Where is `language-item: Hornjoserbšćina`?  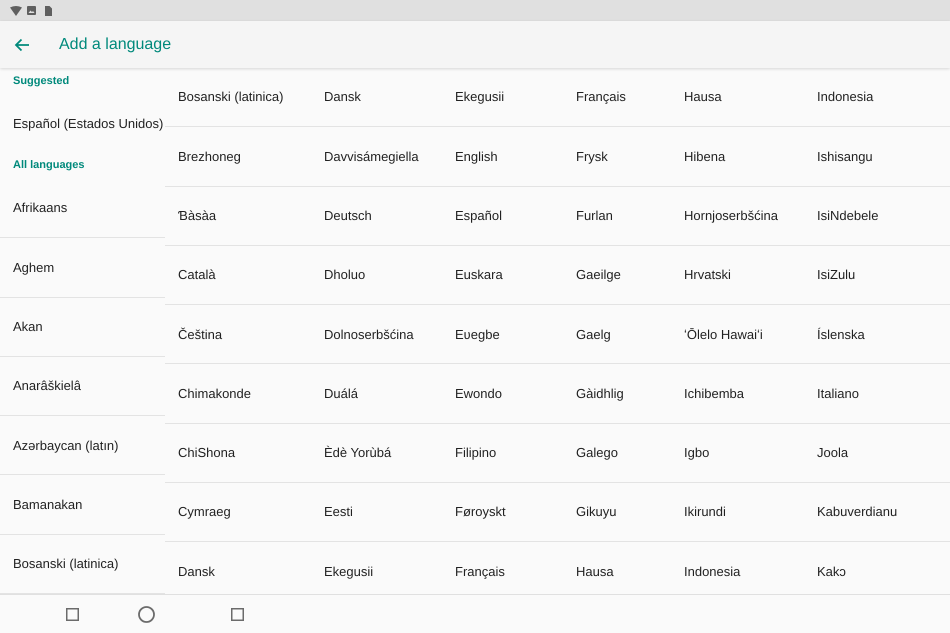
language-item: Hornjoserbšćina is located at coordinates (735, 216).